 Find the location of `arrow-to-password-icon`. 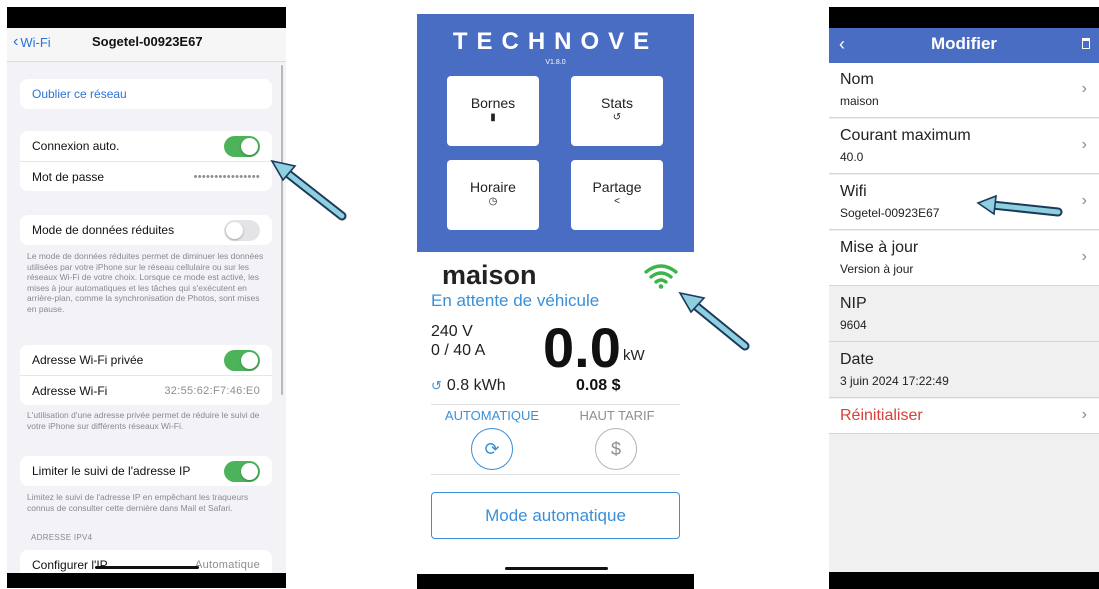

arrow-to-password-icon is located at coordinates (308, 190).